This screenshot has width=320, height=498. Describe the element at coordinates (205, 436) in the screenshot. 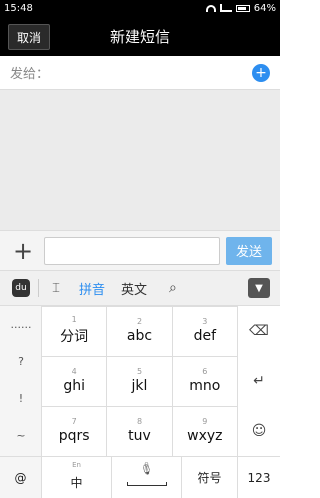

I see `key-label: wxyz` at that location.